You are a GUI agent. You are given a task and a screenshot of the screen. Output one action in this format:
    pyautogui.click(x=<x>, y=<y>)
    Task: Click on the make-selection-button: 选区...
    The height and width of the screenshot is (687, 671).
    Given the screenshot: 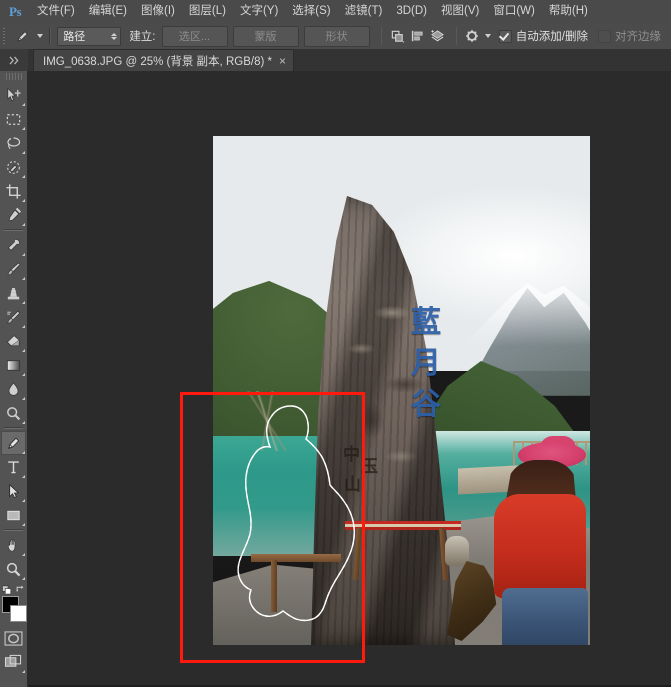 What is the action you would take?
    pyautogui.click(x=194, y=36)
    